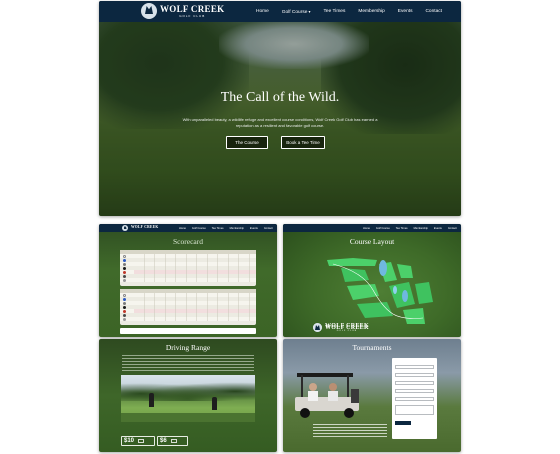 The width and height of the screenshot is (560, 454). I want to click on tournament-request-form, so click(414, 398).